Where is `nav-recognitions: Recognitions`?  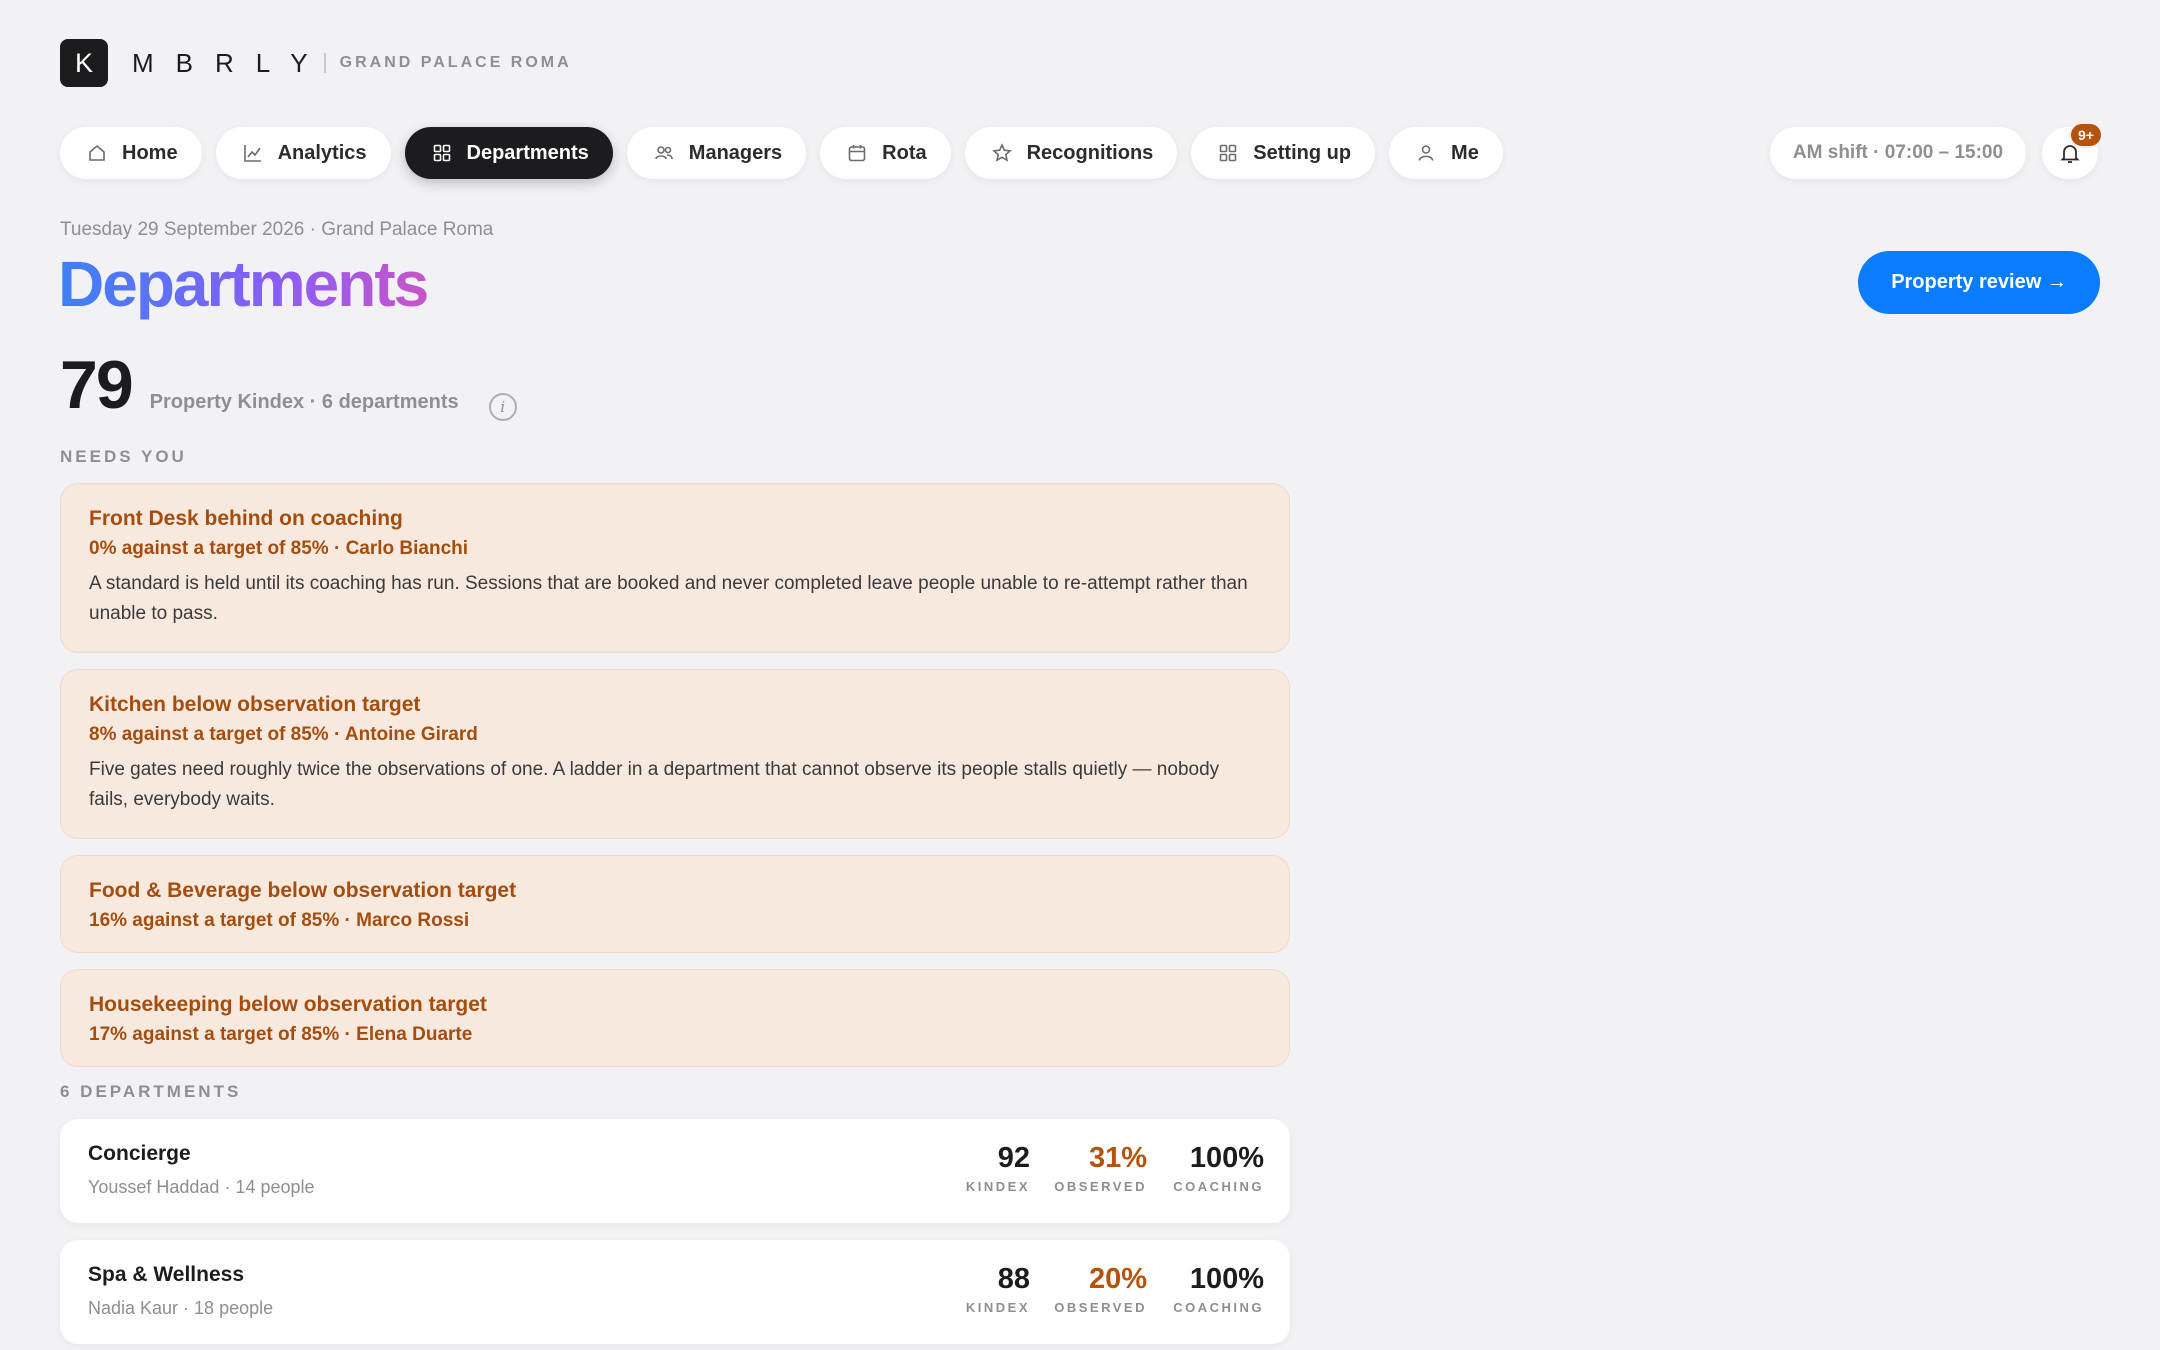 nav-recognitions: Recognitions is located at coordinates (1071, 153).